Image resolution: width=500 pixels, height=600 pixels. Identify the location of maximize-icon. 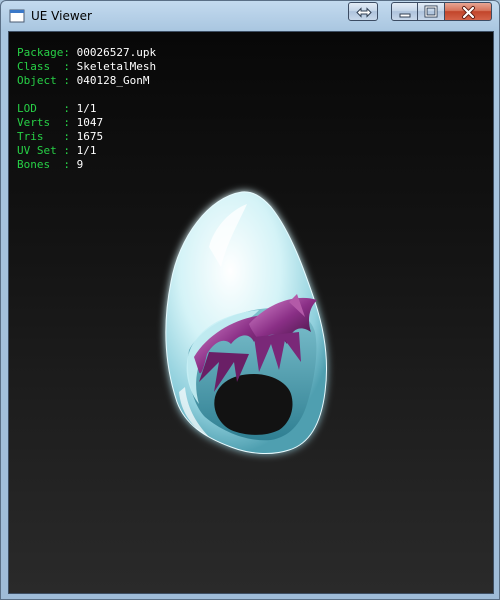
(431, 11).